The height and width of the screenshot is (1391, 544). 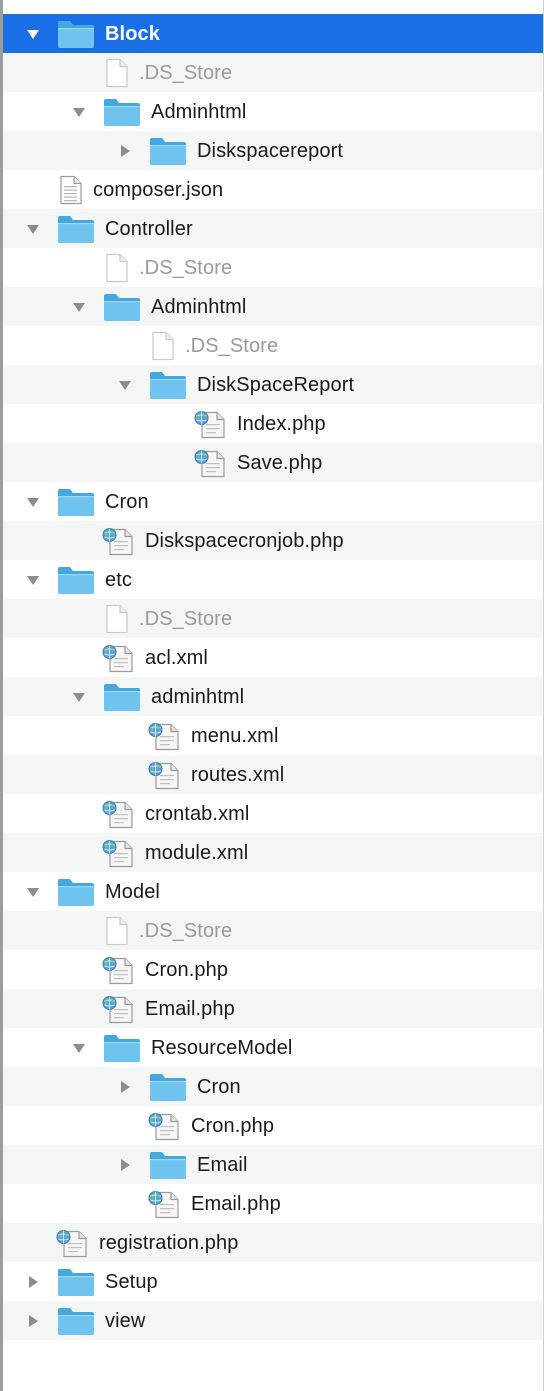 I want to click on tree-row-file: registration.php, so click(x=273, y=1242).